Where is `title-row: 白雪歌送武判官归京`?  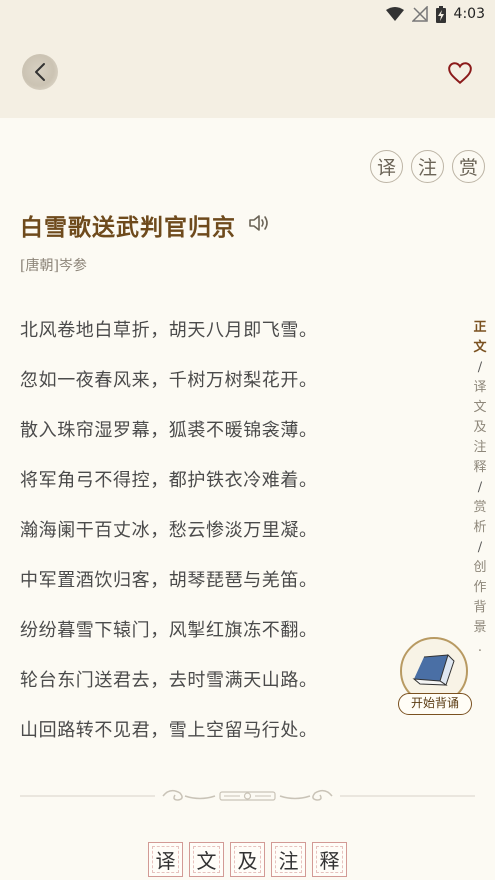 title-row: 白雪歌送武判官归京 is located at coordinates (145, 225).